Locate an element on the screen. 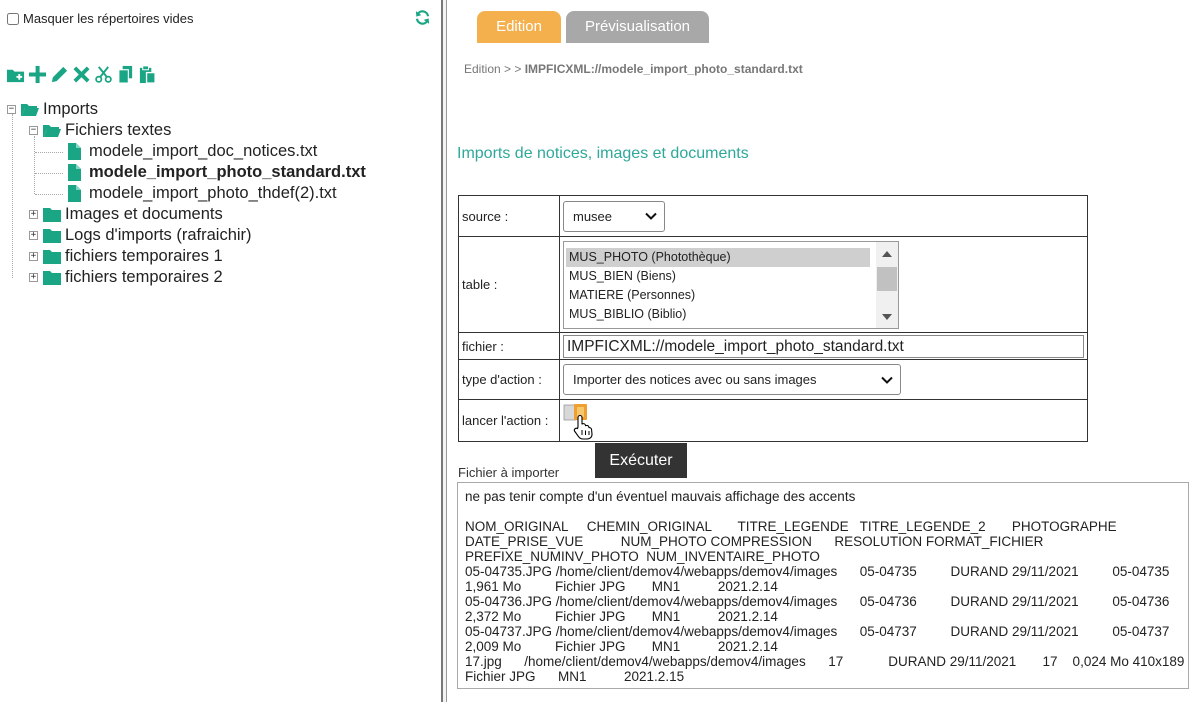  table-option: MATIERE (Personnes) is located at coordinates (717, 295).